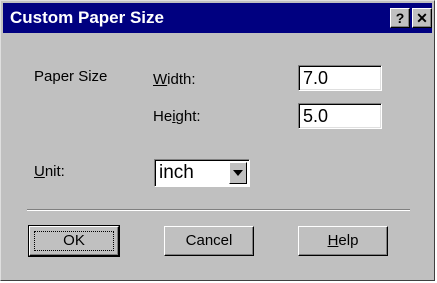 This screenshot has height=283, width=437. I want to click on dropdown-arrow-icon, so click(238, 173).